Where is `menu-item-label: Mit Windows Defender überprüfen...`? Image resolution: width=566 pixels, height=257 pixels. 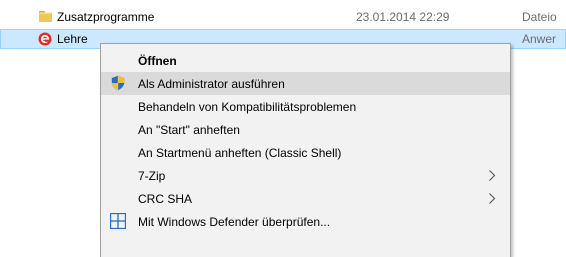
menu-item-label: Mit Windows Defender überprüfen... is located at coordinates (234, 222).